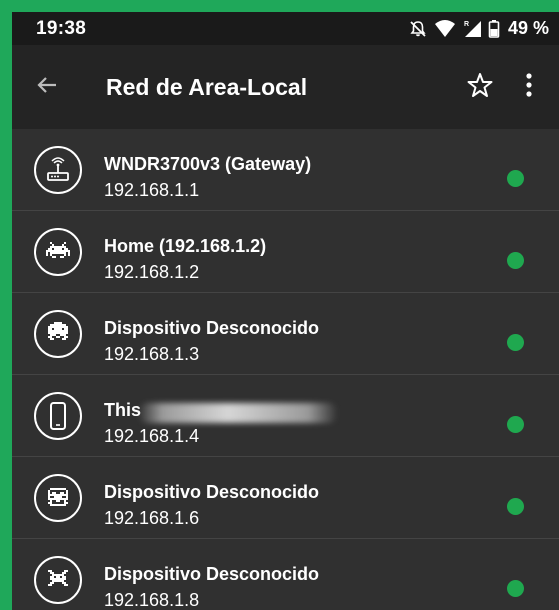  What do you see at coordinates (494, 29) in the screenshot?
I see `battery-icon` at bounding box center [494, 29].